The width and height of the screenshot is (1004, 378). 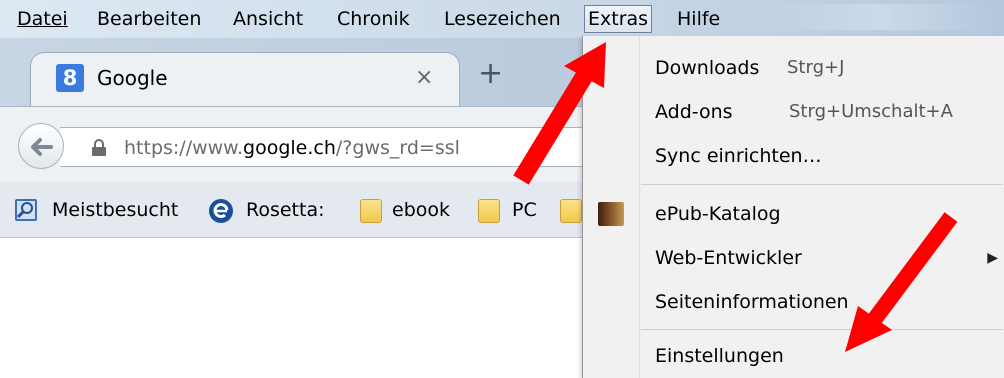 I want to click on menu-item-einstellungen: Einstellungen, so click(x=793, y=356).